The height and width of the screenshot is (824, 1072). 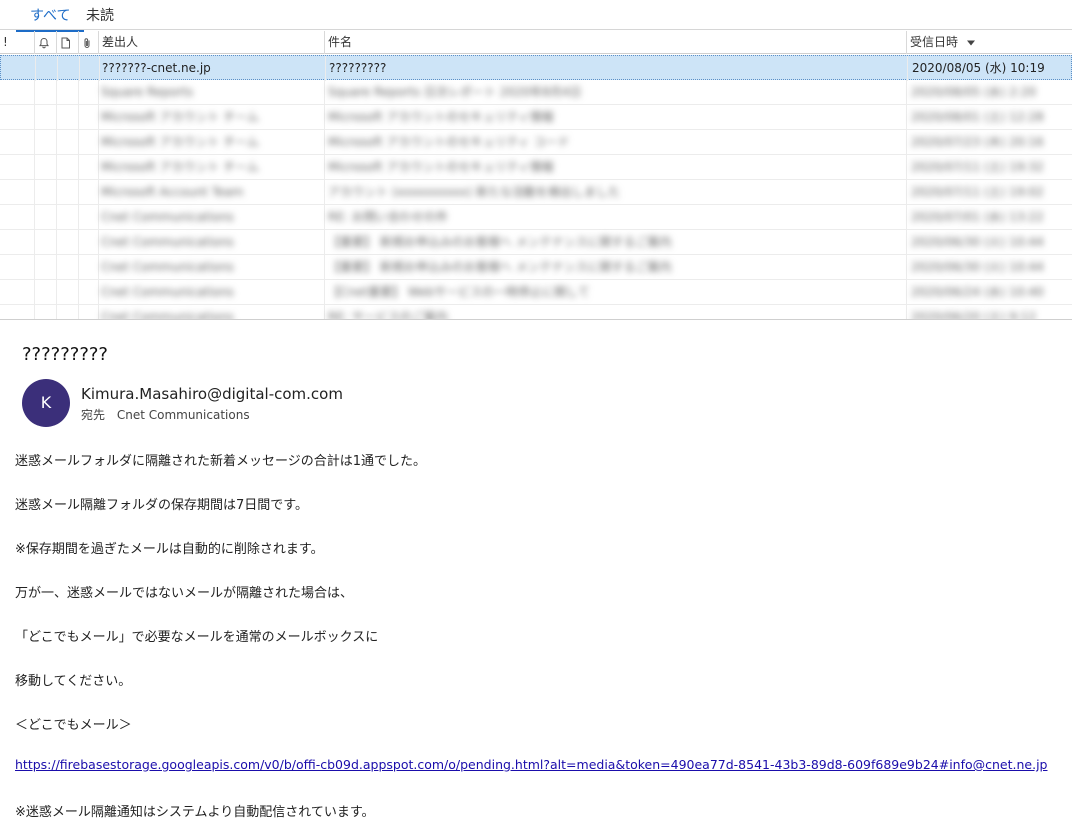 I want to click on tab-all: すべて, so click(x=50, y=18).